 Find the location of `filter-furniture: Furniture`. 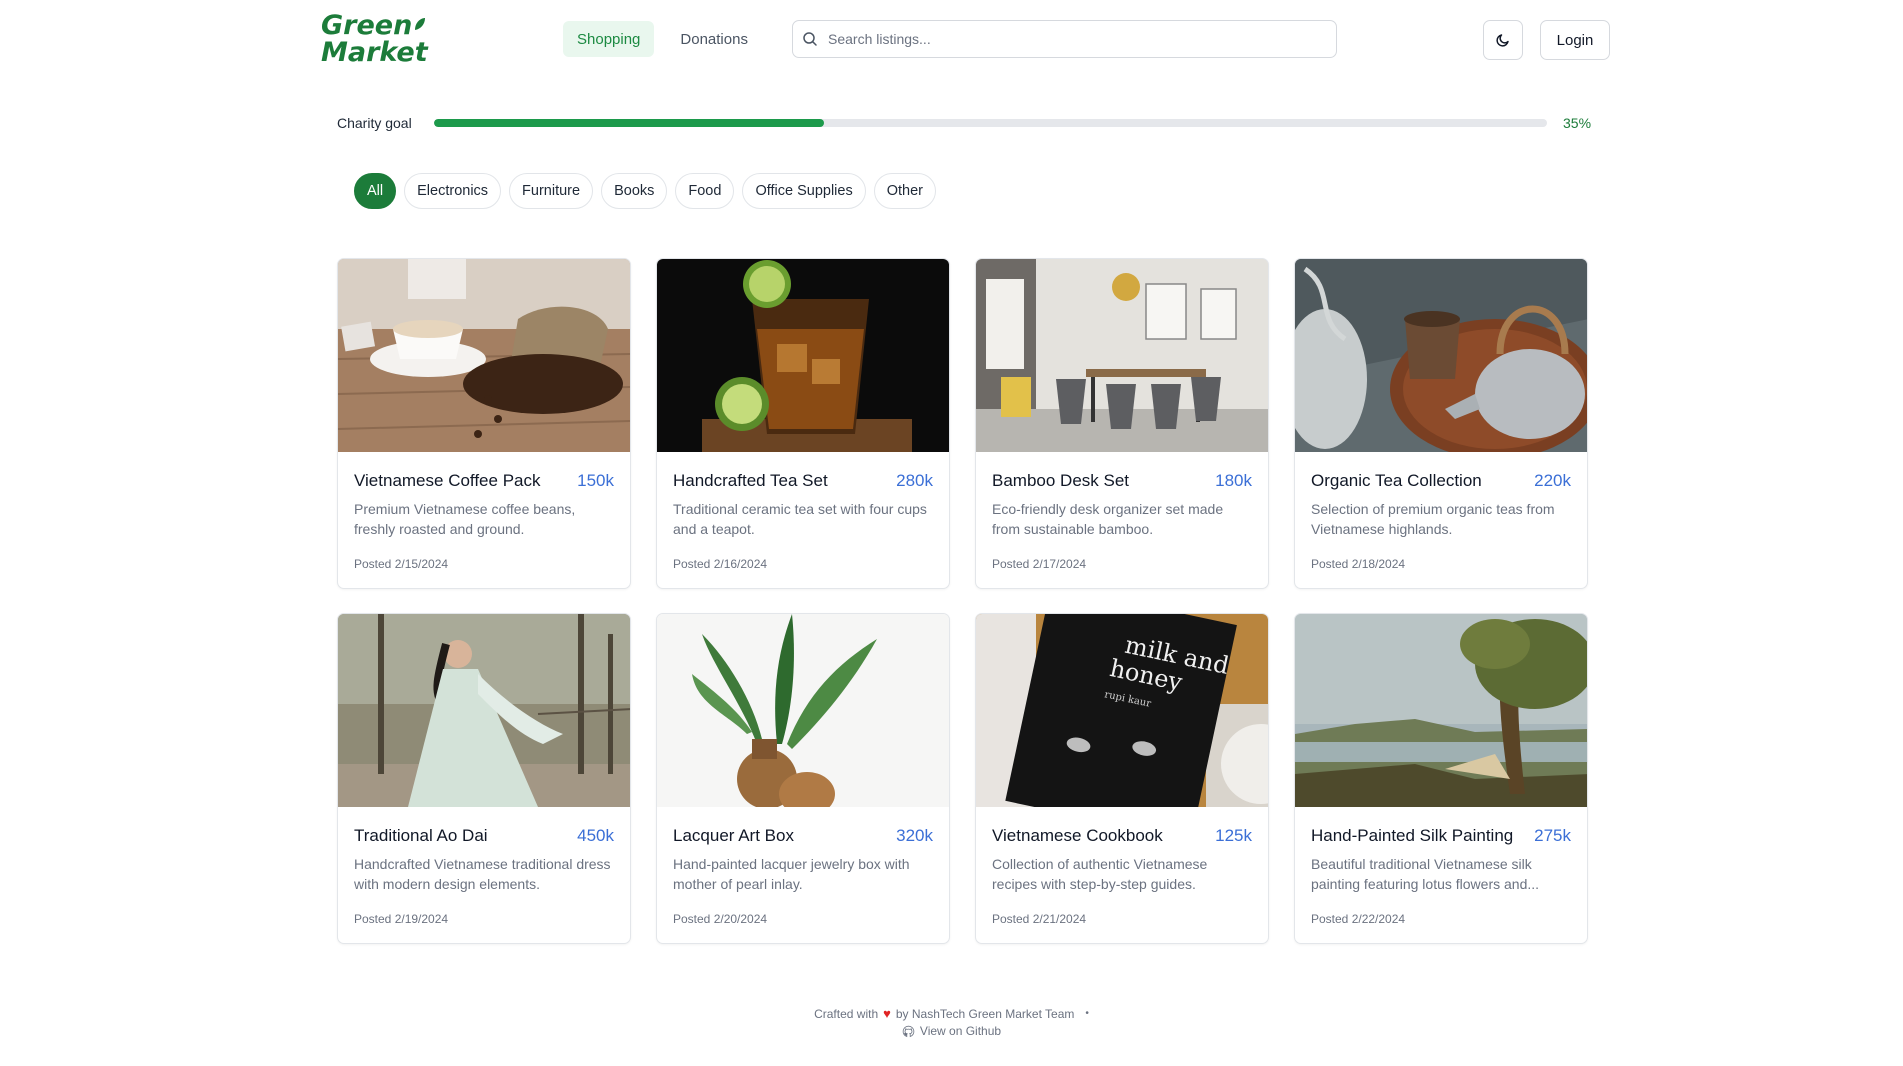

filter-furniture: Furniture is located at coordinates (551, 191).